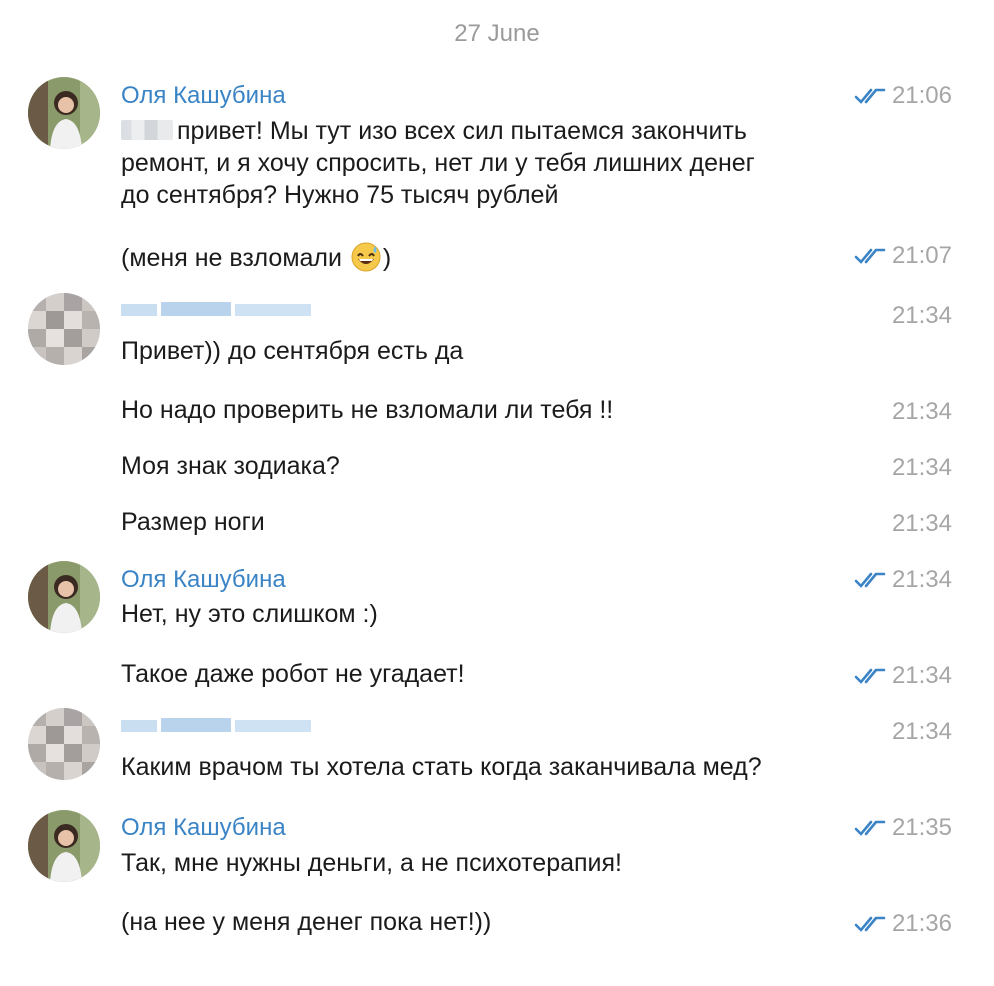 The image size is (994, 986). What do you see at coordinates (366, 257) in the screenshot?
I see `grinning-sweat-emoji` at bounding box center [366, 257].